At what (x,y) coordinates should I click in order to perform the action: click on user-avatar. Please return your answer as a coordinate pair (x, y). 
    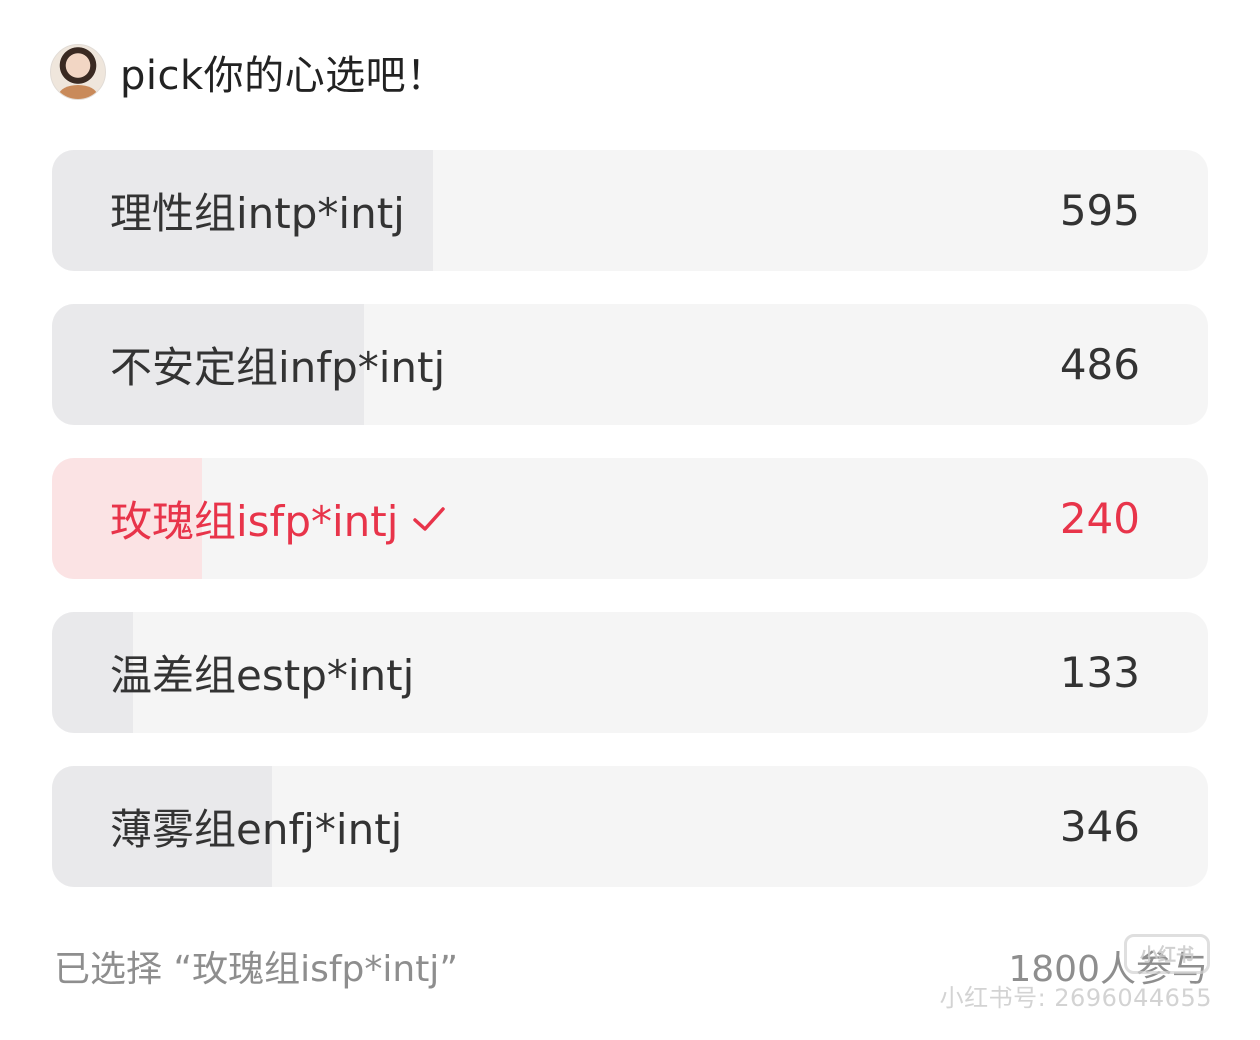
    Looking at the image, I should click on (78, 72).